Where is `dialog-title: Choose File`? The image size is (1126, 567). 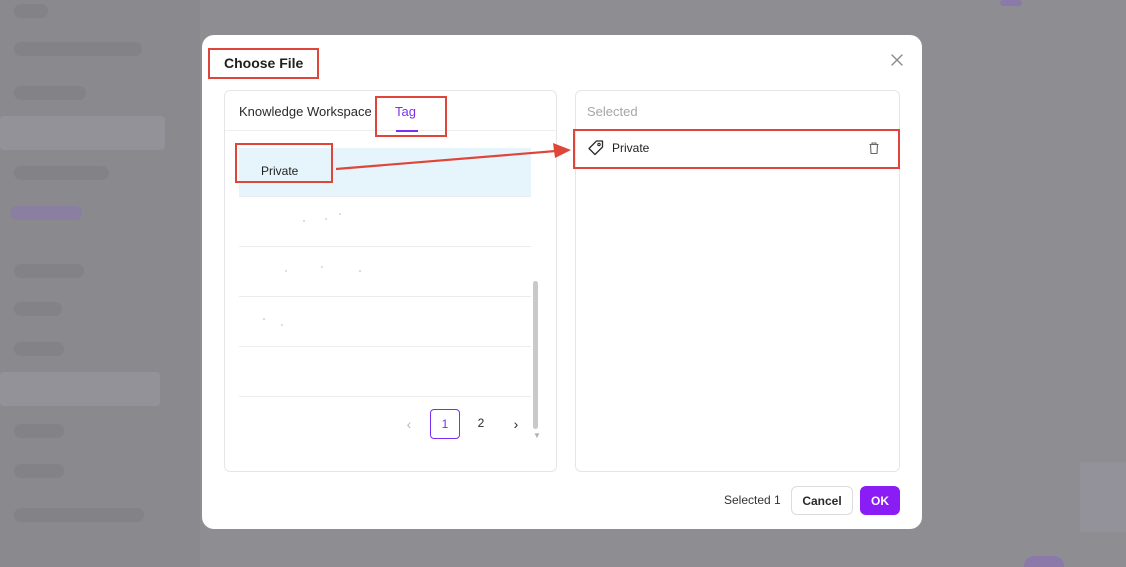
dialog-title: Choose File is located at coordinates (264, 63).